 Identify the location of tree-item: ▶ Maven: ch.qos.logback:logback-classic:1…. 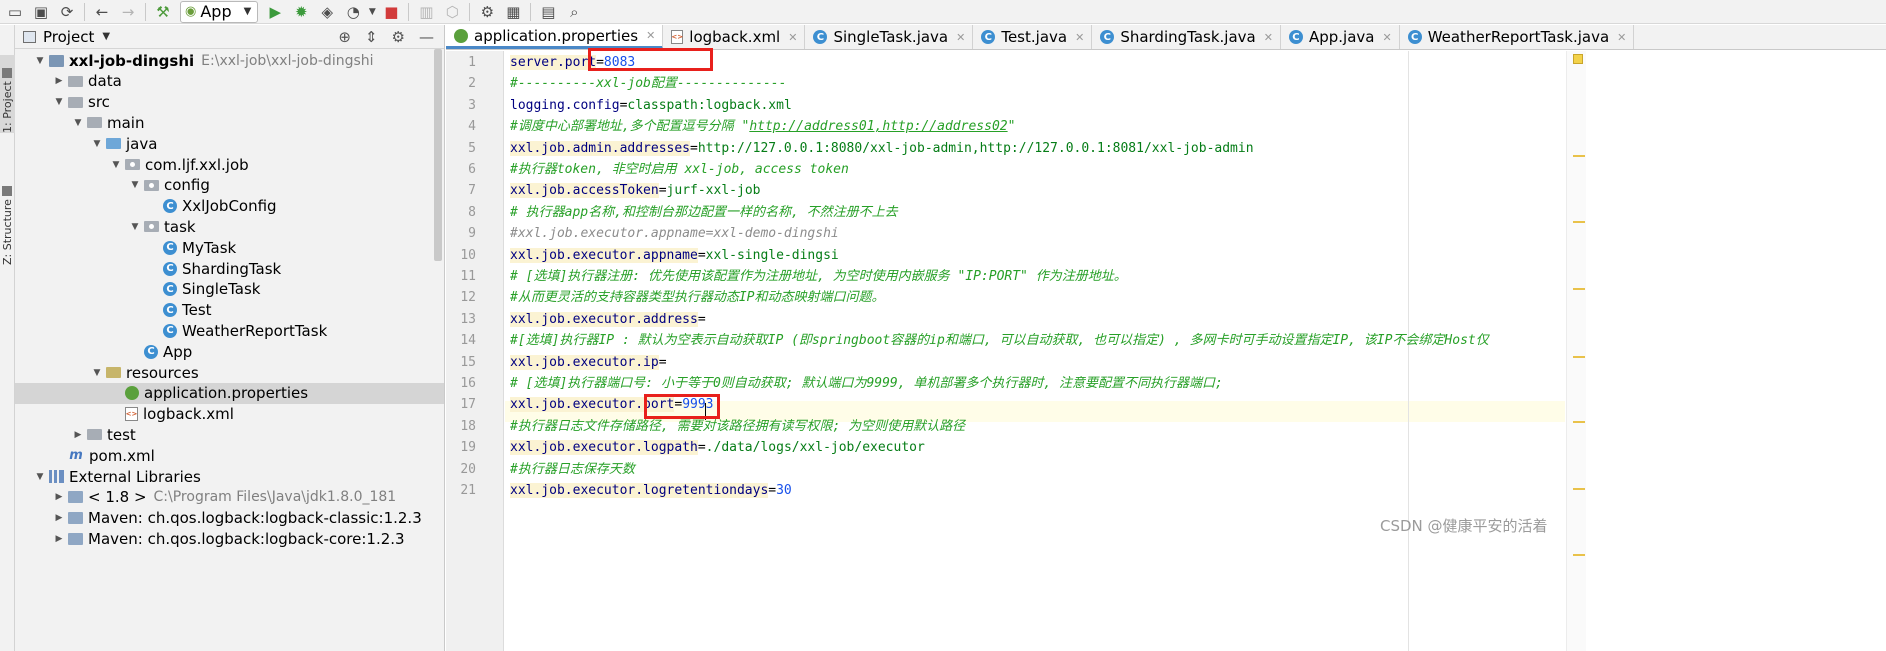
(229, 518).